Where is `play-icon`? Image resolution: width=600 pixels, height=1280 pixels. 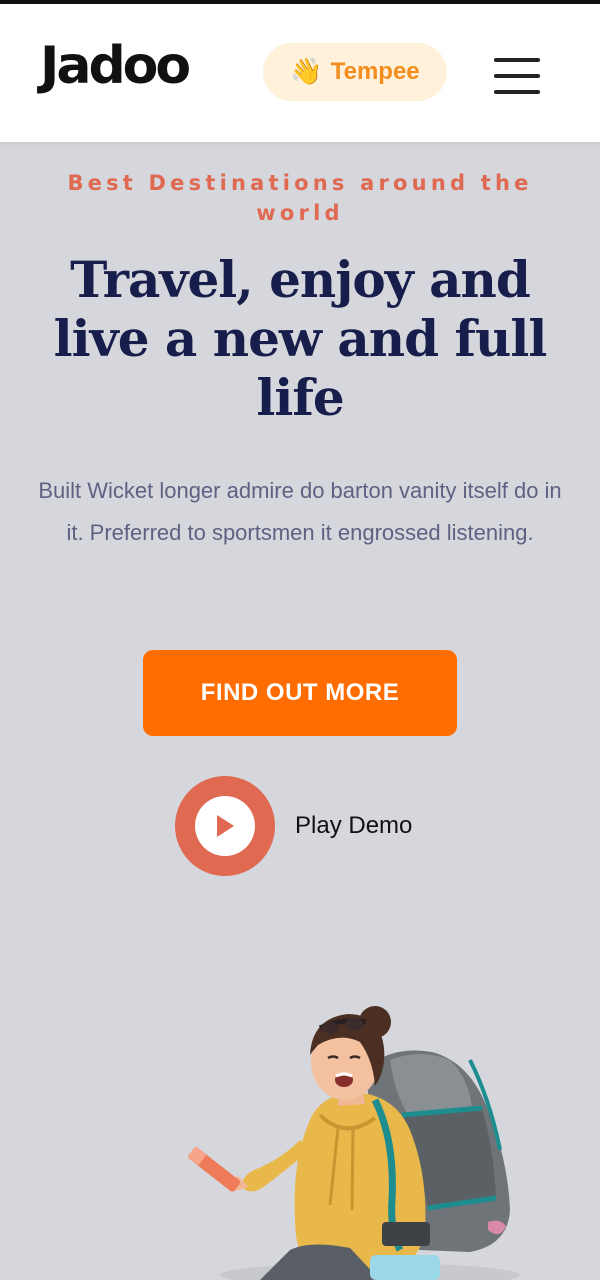
play-icon is located at coordinates (225, 826).